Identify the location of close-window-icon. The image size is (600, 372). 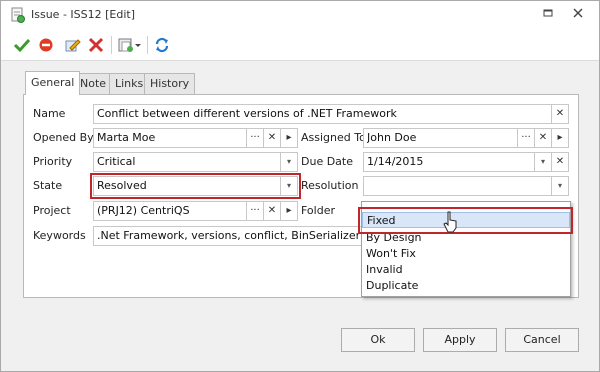
(578, 14).